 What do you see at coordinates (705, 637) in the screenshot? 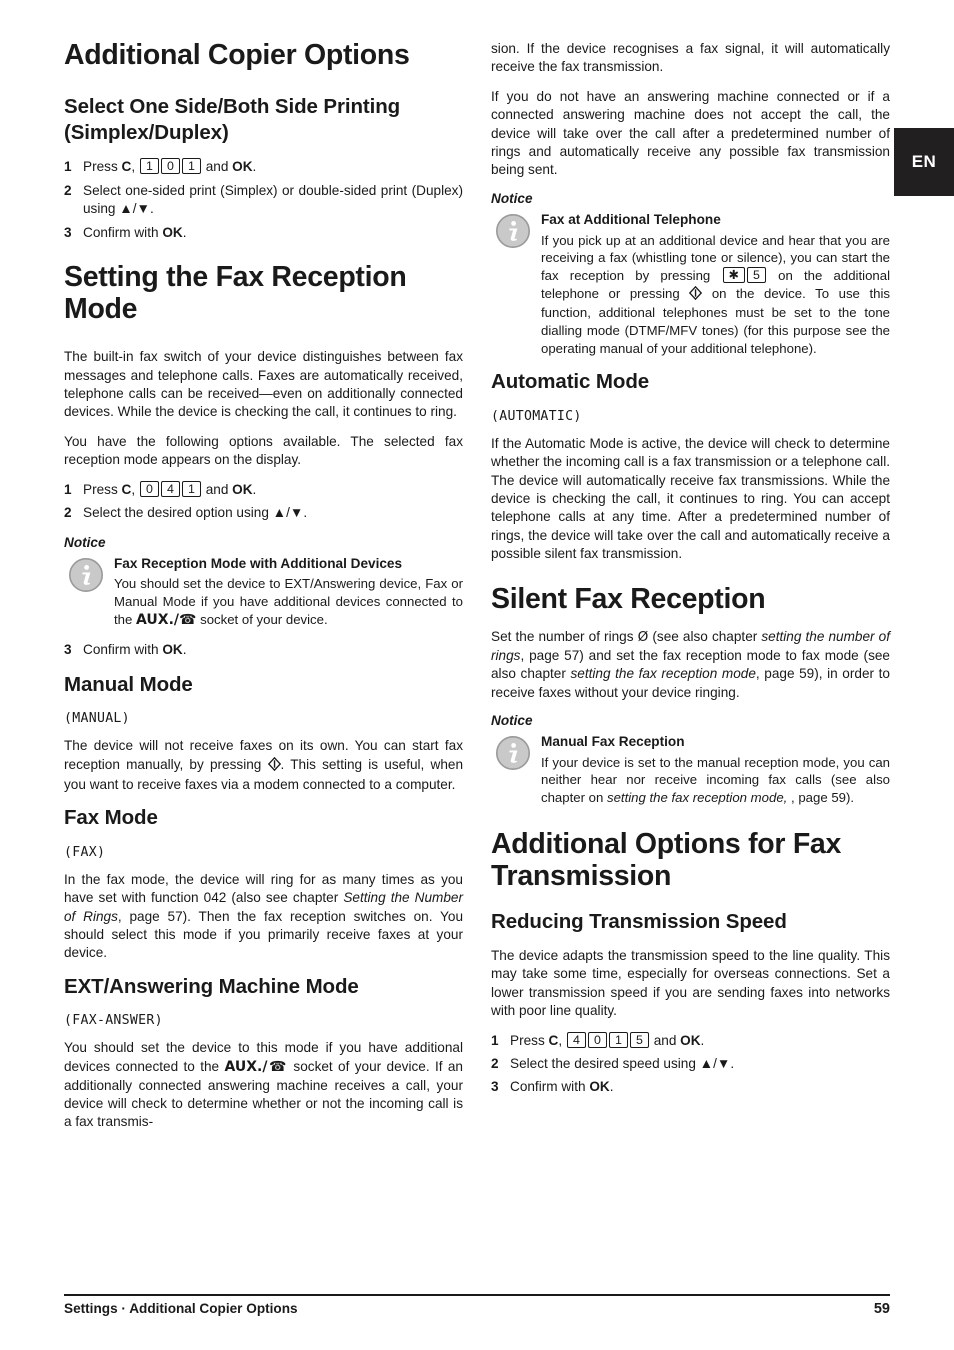
I see `paragraph-part2: (see also chapter` at bounding box center [705, 637].